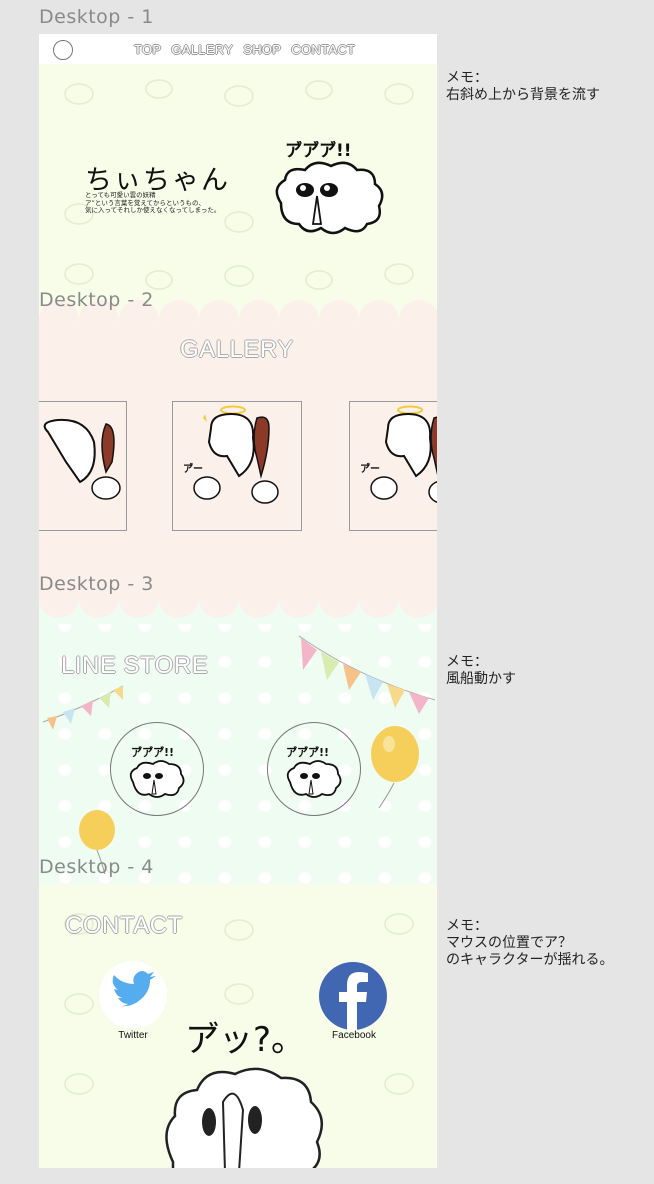  What do you see at coordinates (245, 1040) in the screenshot?
I see `contact-character-text: ア゙ッ?。` at bounding box center [245, 1040].